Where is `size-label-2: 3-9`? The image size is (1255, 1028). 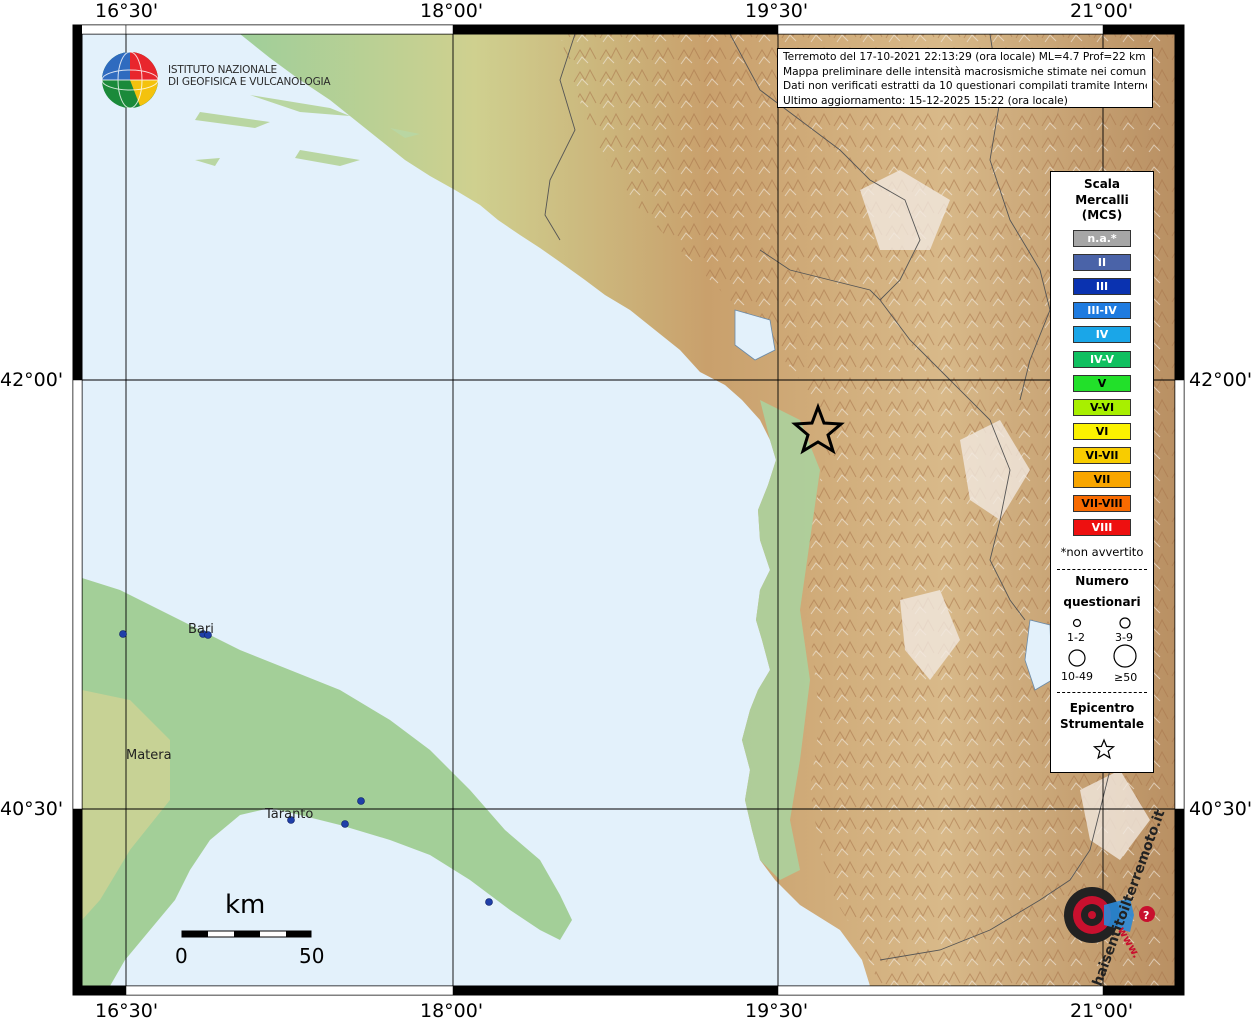
size-label-2: 3-9 is located at coordinates (1124, 637).